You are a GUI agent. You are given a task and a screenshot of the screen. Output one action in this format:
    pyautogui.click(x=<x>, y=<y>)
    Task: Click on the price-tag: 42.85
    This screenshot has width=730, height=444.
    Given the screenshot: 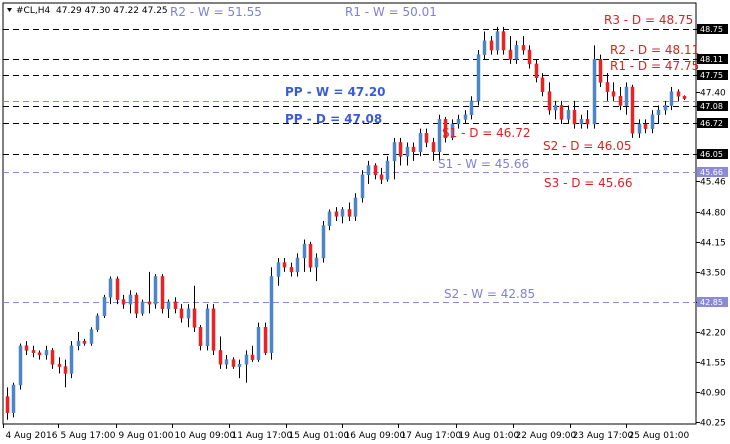 What is the action you would take?
    pyautogui.click(x=711, y=302)
    